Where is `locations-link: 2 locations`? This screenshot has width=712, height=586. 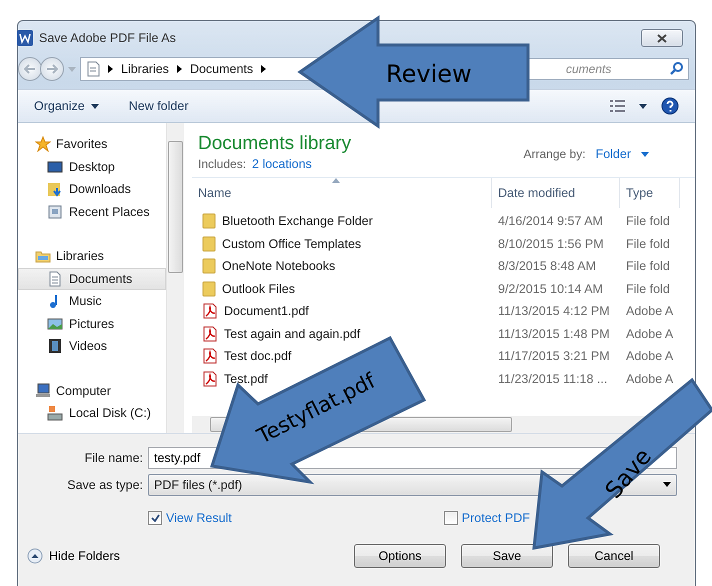 locations-link: 2 locations is located at coordinates (282, 164).